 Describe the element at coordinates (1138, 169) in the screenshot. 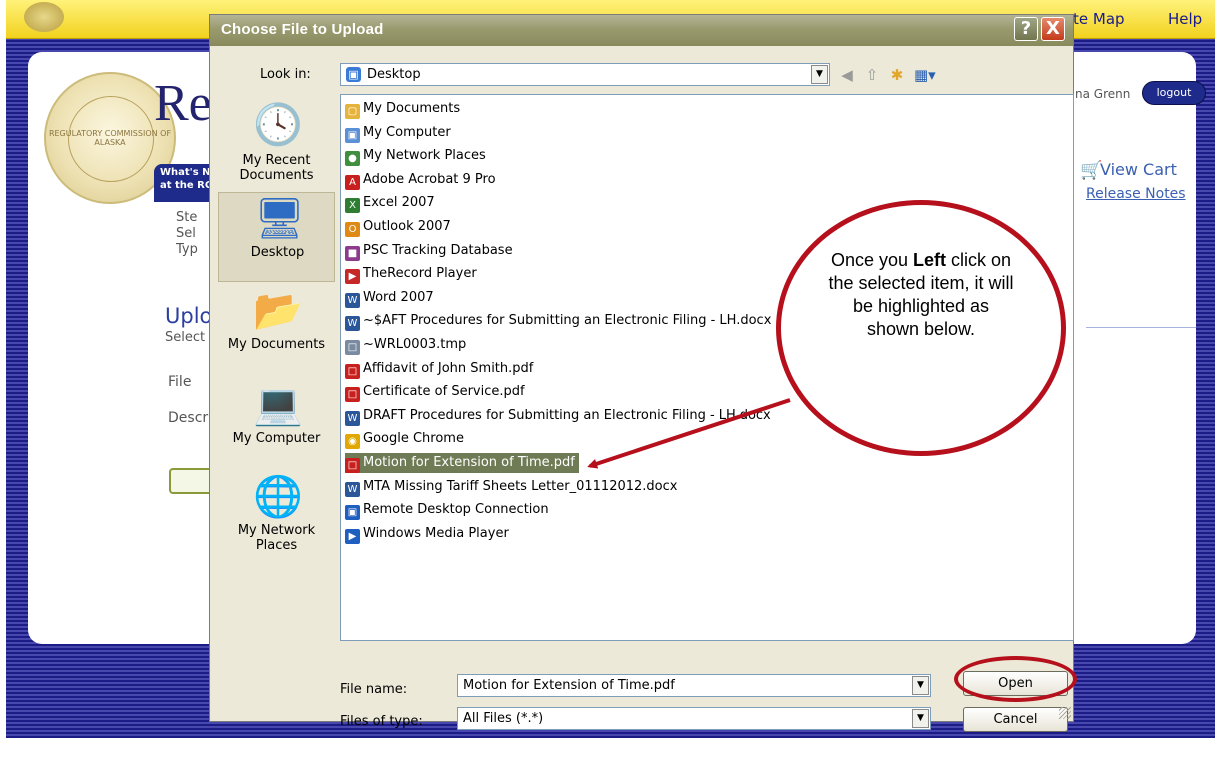

I see `view-cart-link: View Cart` at that location.